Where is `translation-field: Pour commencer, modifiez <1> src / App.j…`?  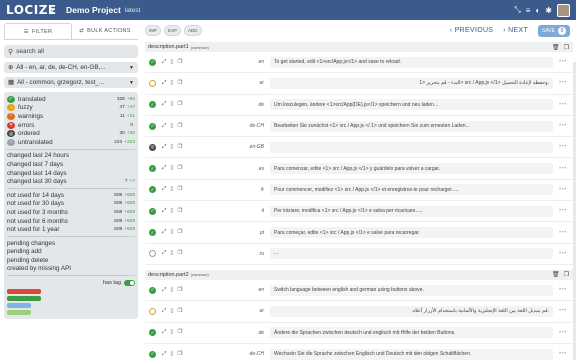 translation-field: Pour commencer, modifiez <1> src / App.j… is located at coordinates (411, 190).